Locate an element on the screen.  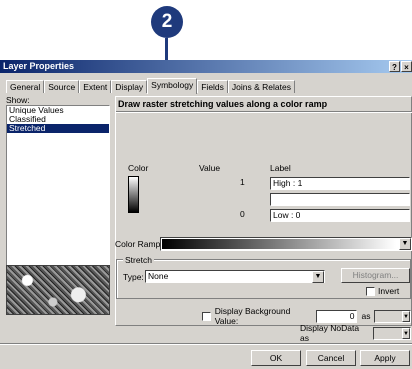
background-as-label: as is located at coordinates (366, 316).